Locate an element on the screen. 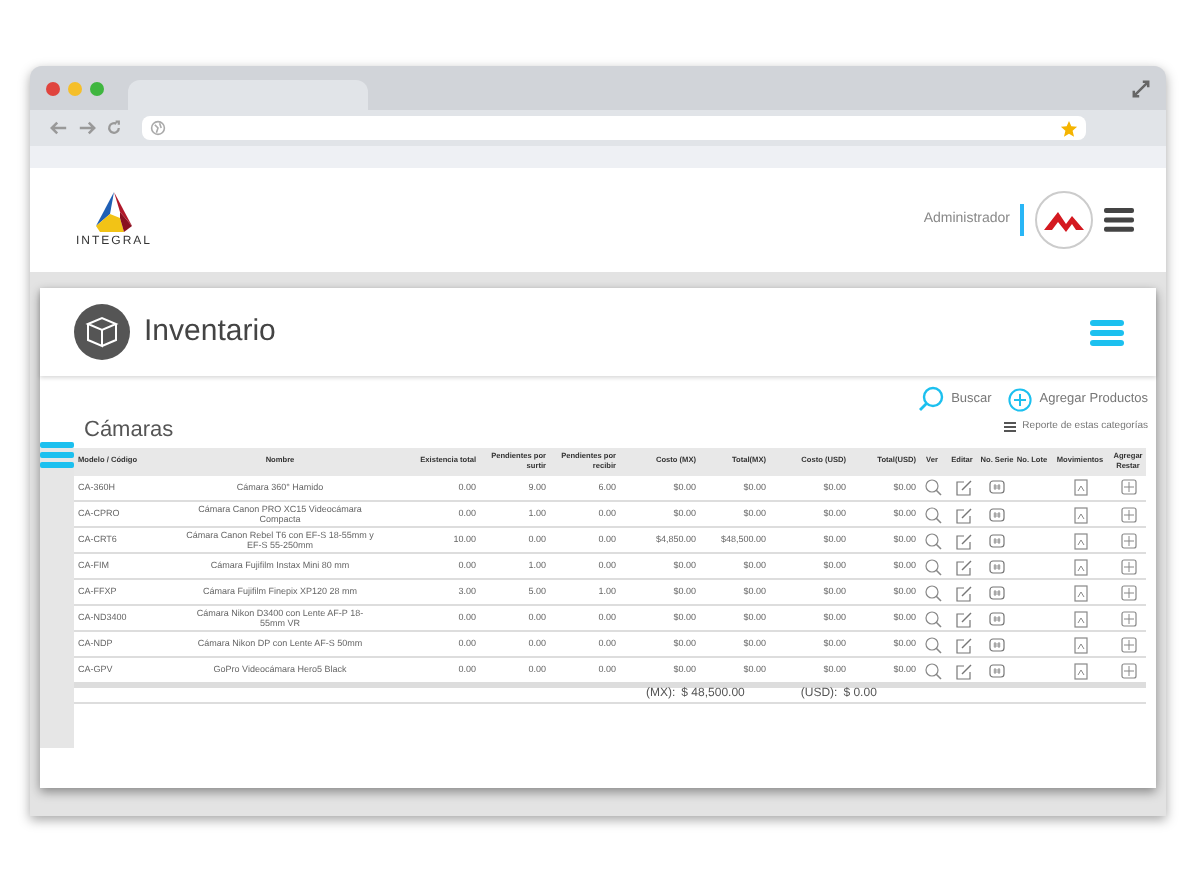  page-title: Inventario is located at coordinates (210, 331).